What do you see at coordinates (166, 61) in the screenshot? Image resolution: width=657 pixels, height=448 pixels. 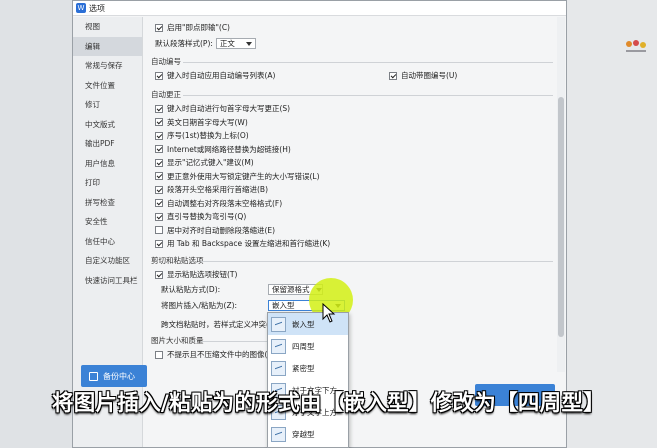 I see `section-title-auto-numbering: 自动编号` at bounding box center [166, 61].